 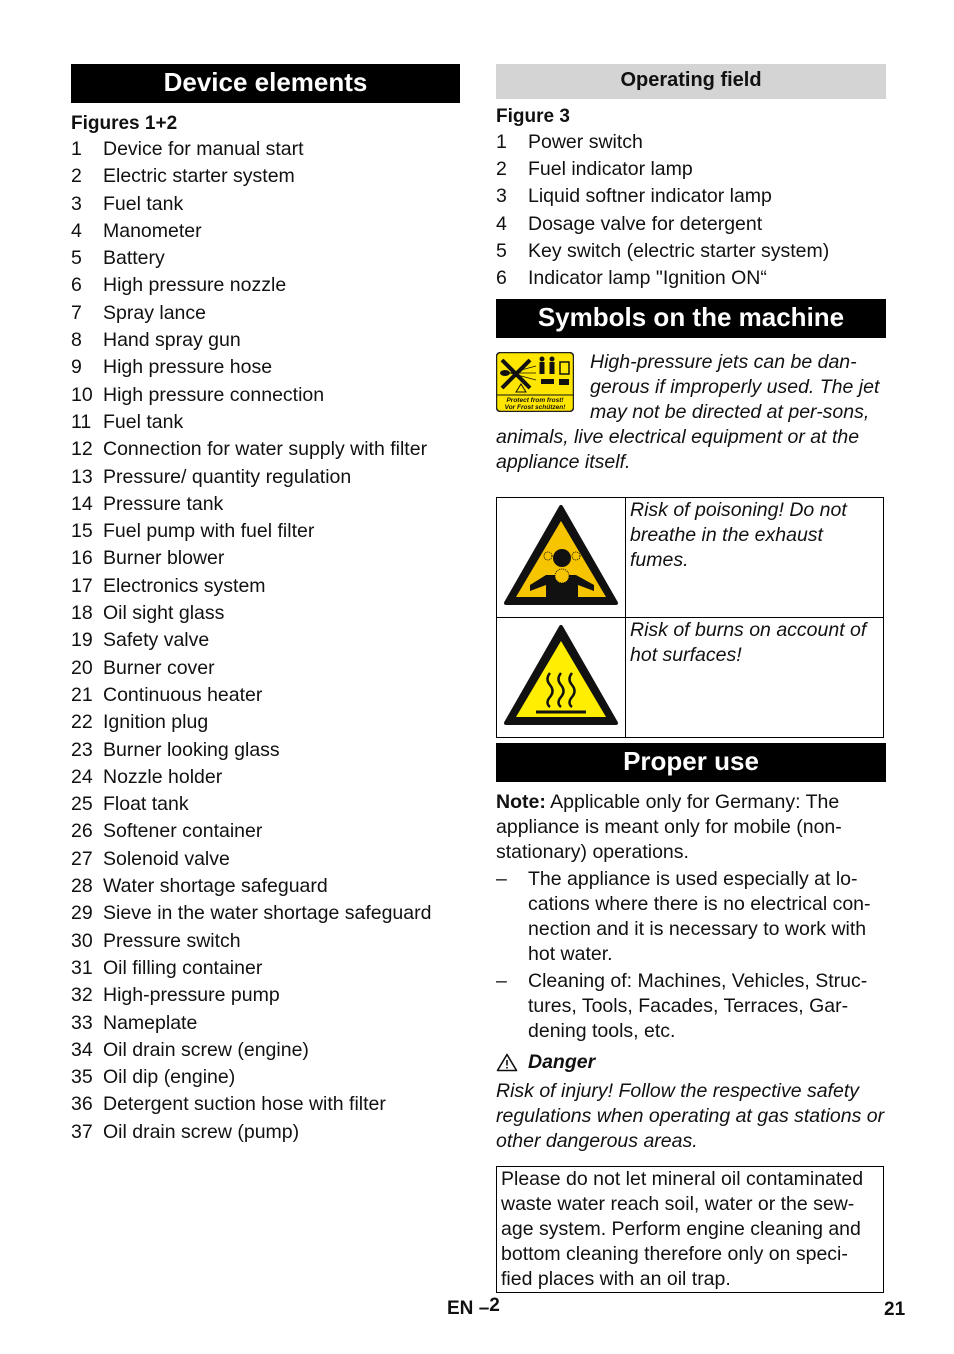 What do you see at coordinates (265, 886) in the screenshot?
I see `list-item: 28 Water shortage safeguard` at bounding box center [265, 886].